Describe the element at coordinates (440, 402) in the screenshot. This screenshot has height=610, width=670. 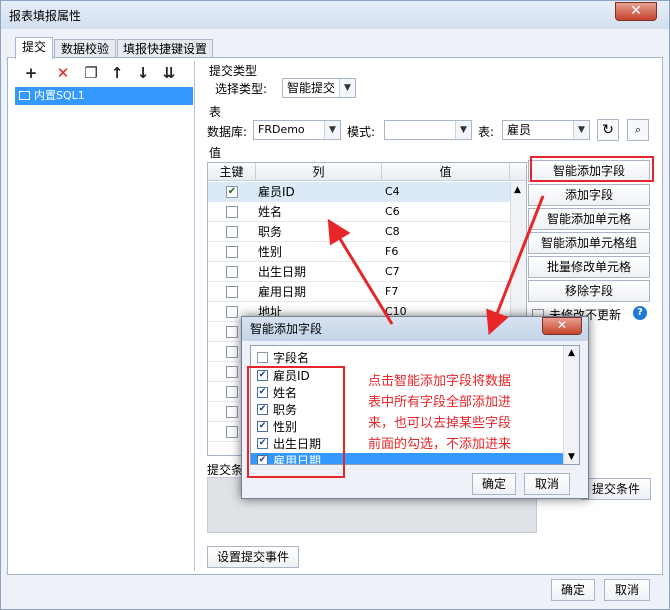
I see `annotation-line: 表中所有字段全部添加进` at that location.